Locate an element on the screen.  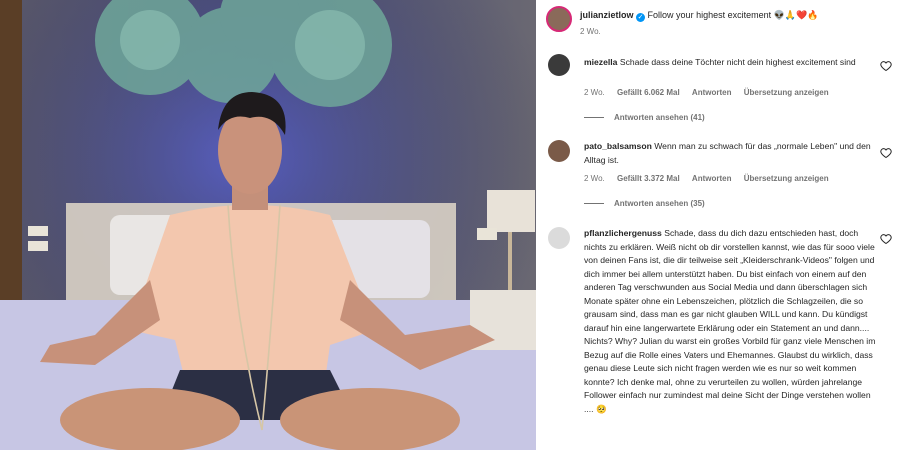
comment-username: pflanzlichergenuss is located at coordinates (623, 233).